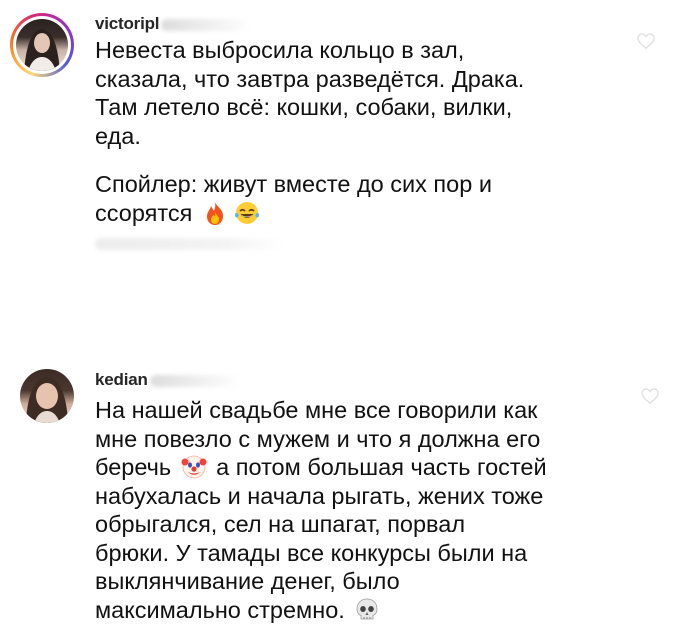  What do you see at coordinates (194, 467) in the screenshot?
I see `clown-emoji-icon` at bounding box center [194, 467].